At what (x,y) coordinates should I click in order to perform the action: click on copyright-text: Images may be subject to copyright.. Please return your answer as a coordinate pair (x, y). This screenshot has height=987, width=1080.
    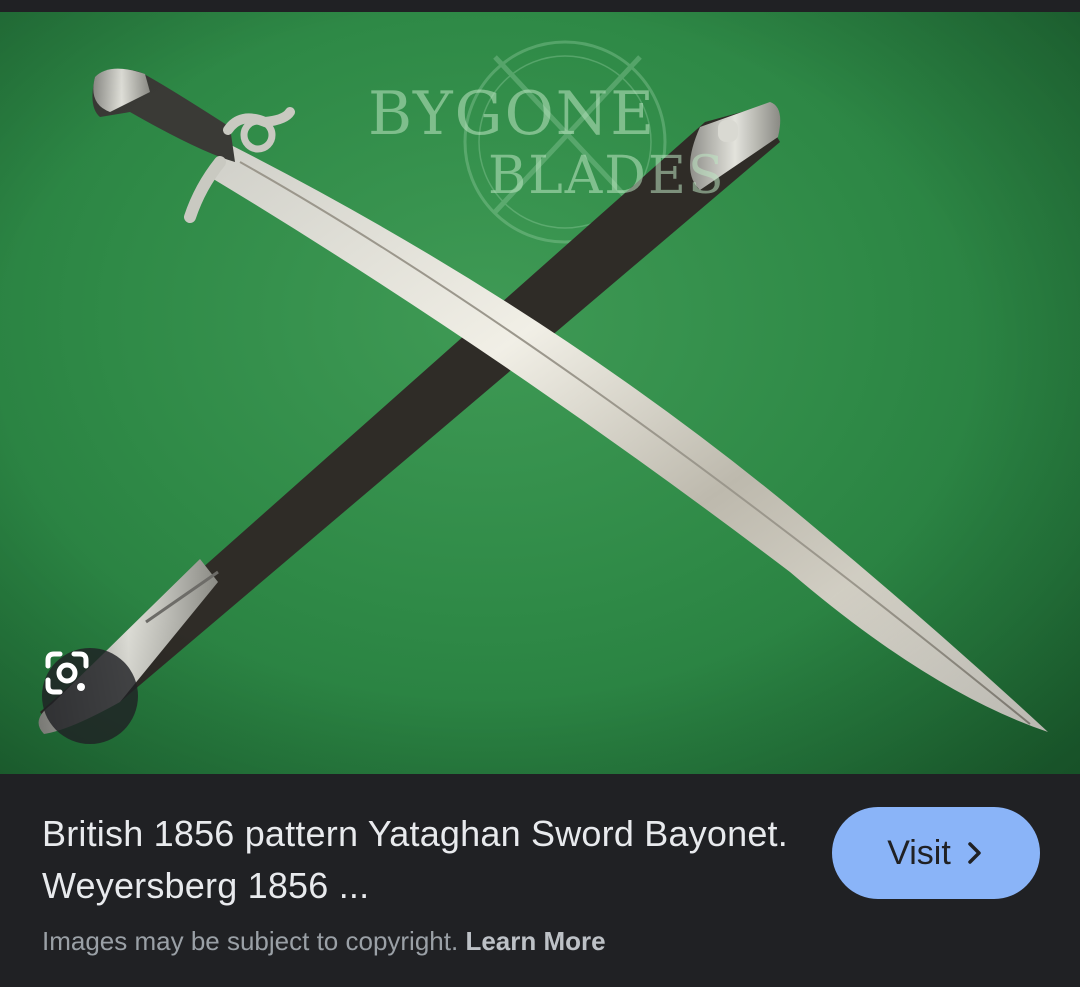
    Looking at the image, I should click on (250, 941).